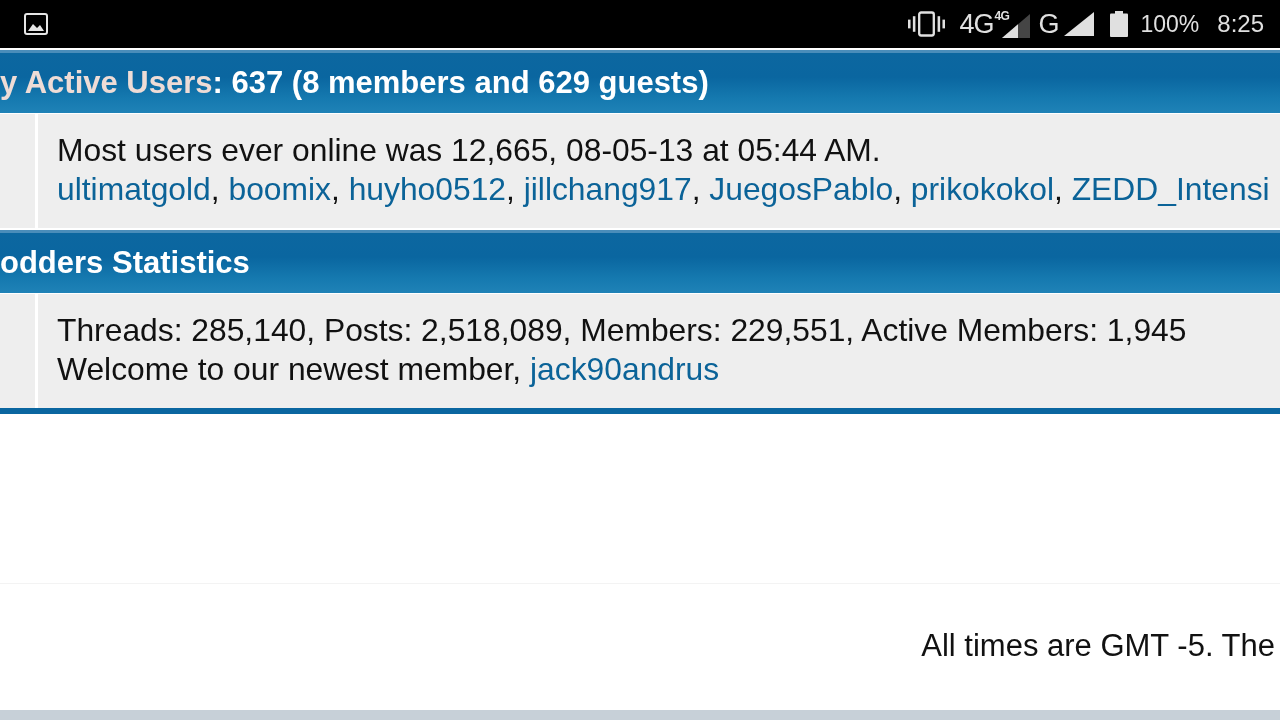  What do you see at coordinates (625, 369) in the screenshot?
I see `username-link: jack90andrus` at bounding box center [625, 369].